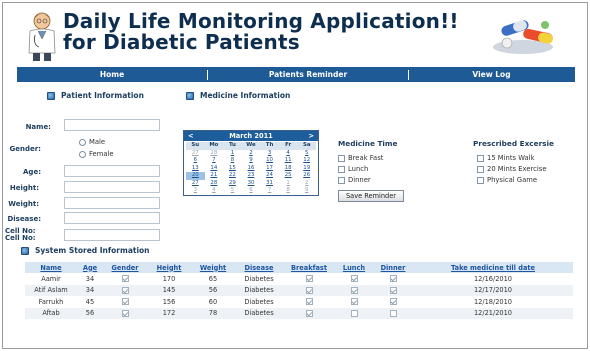 The image size is (590, 351). Describe the element at coordinates (269, 176) in the screenshot. I see `calendar-day: 24` at that location.